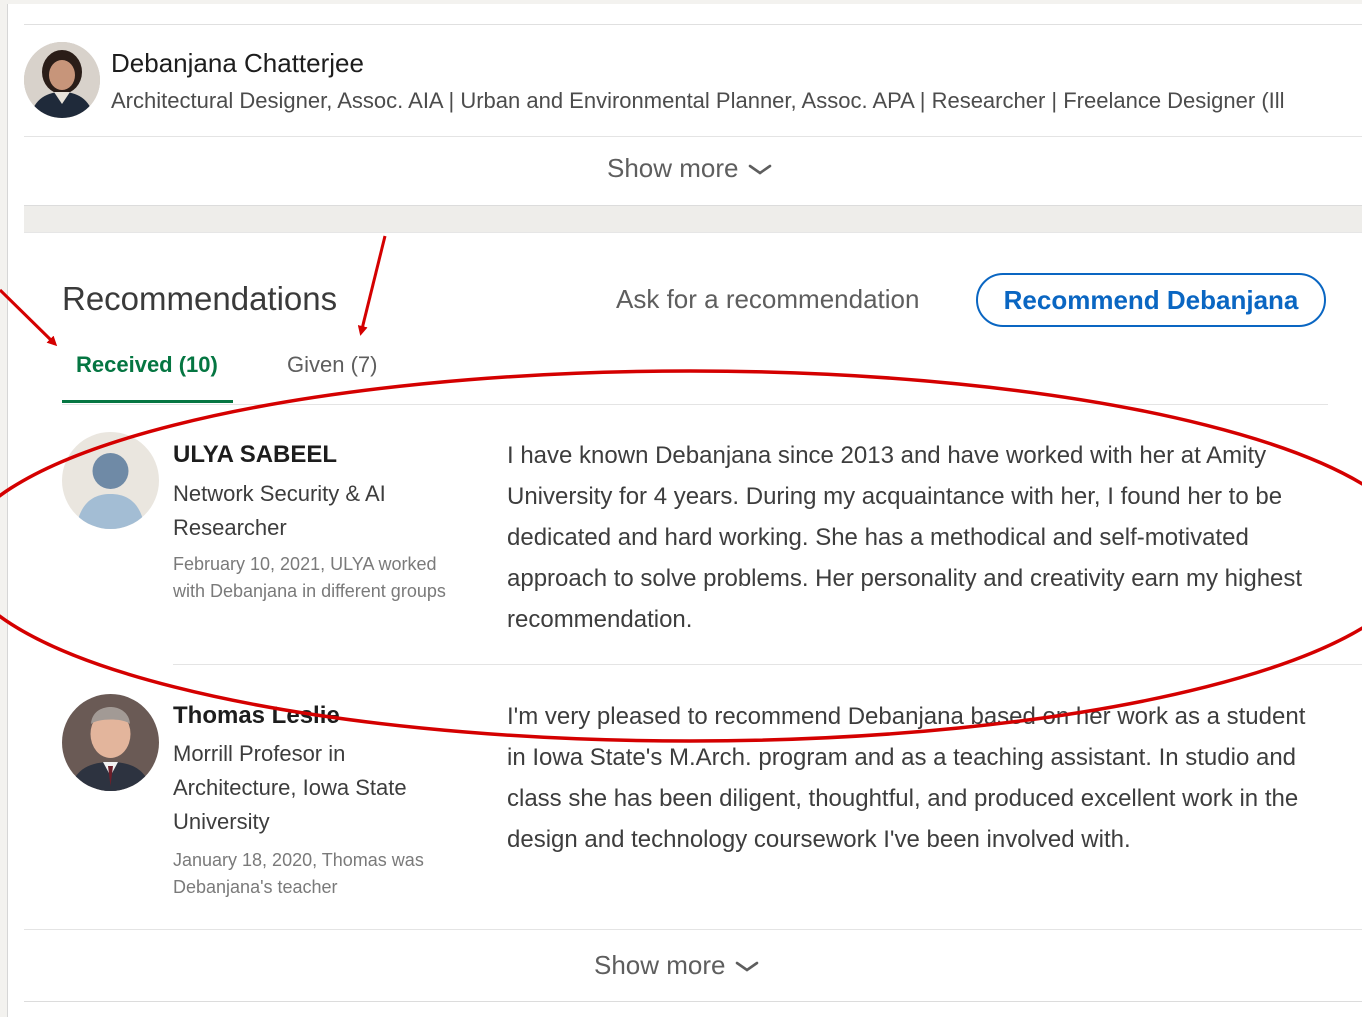  What do you see at coordinates (684, 2) in the screenshot?
I see `window-top-edge` at bounding box center [684, 2].